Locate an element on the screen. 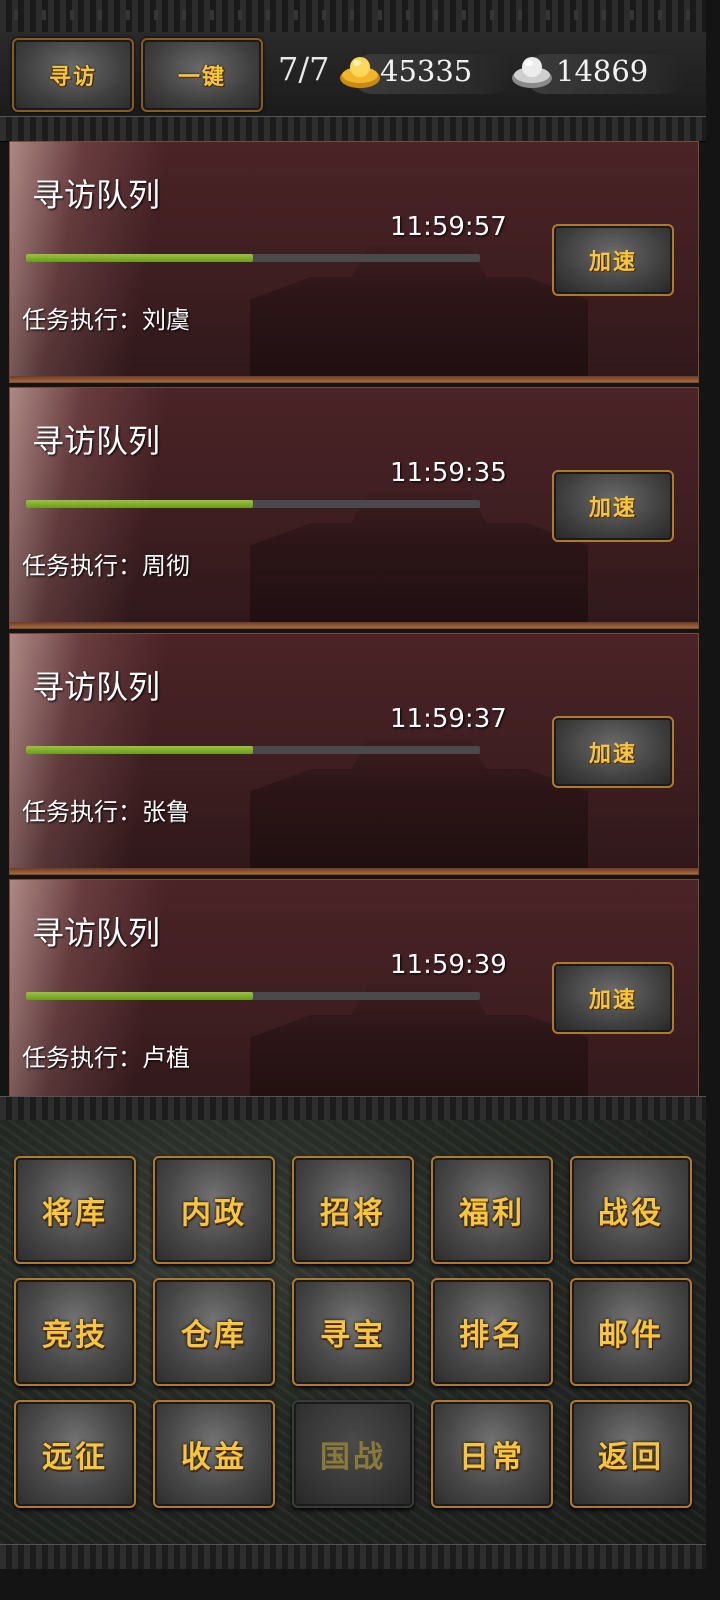  menu-button-arena: 竞技 is located at coordinates (75, 1332).